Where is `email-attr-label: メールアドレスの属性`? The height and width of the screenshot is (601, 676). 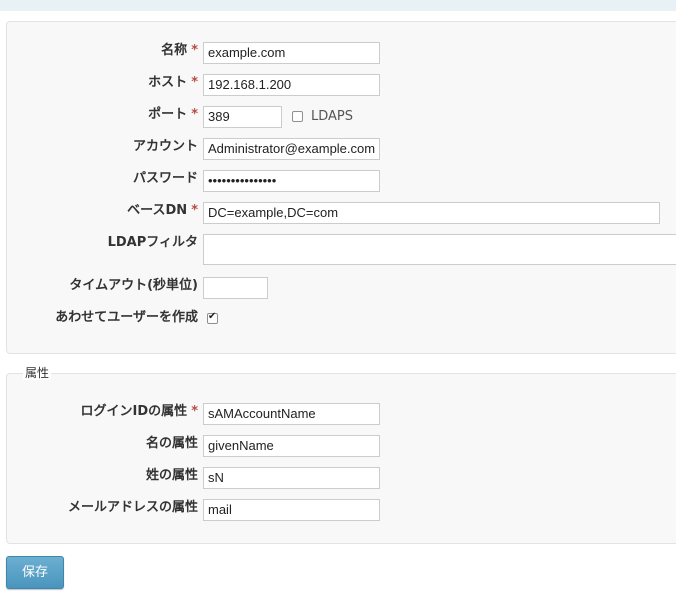 email-attr-label: メールアドレスの属性 is located at coordinates (132, 507).